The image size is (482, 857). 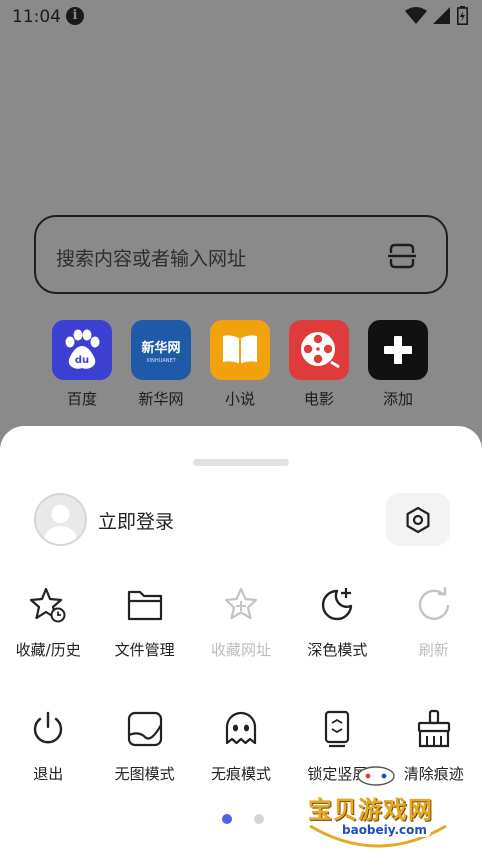 What do you see at coordinates (145, 729) in the screenshot?
I see `no-image-icon` at bounding box center [145, 729].